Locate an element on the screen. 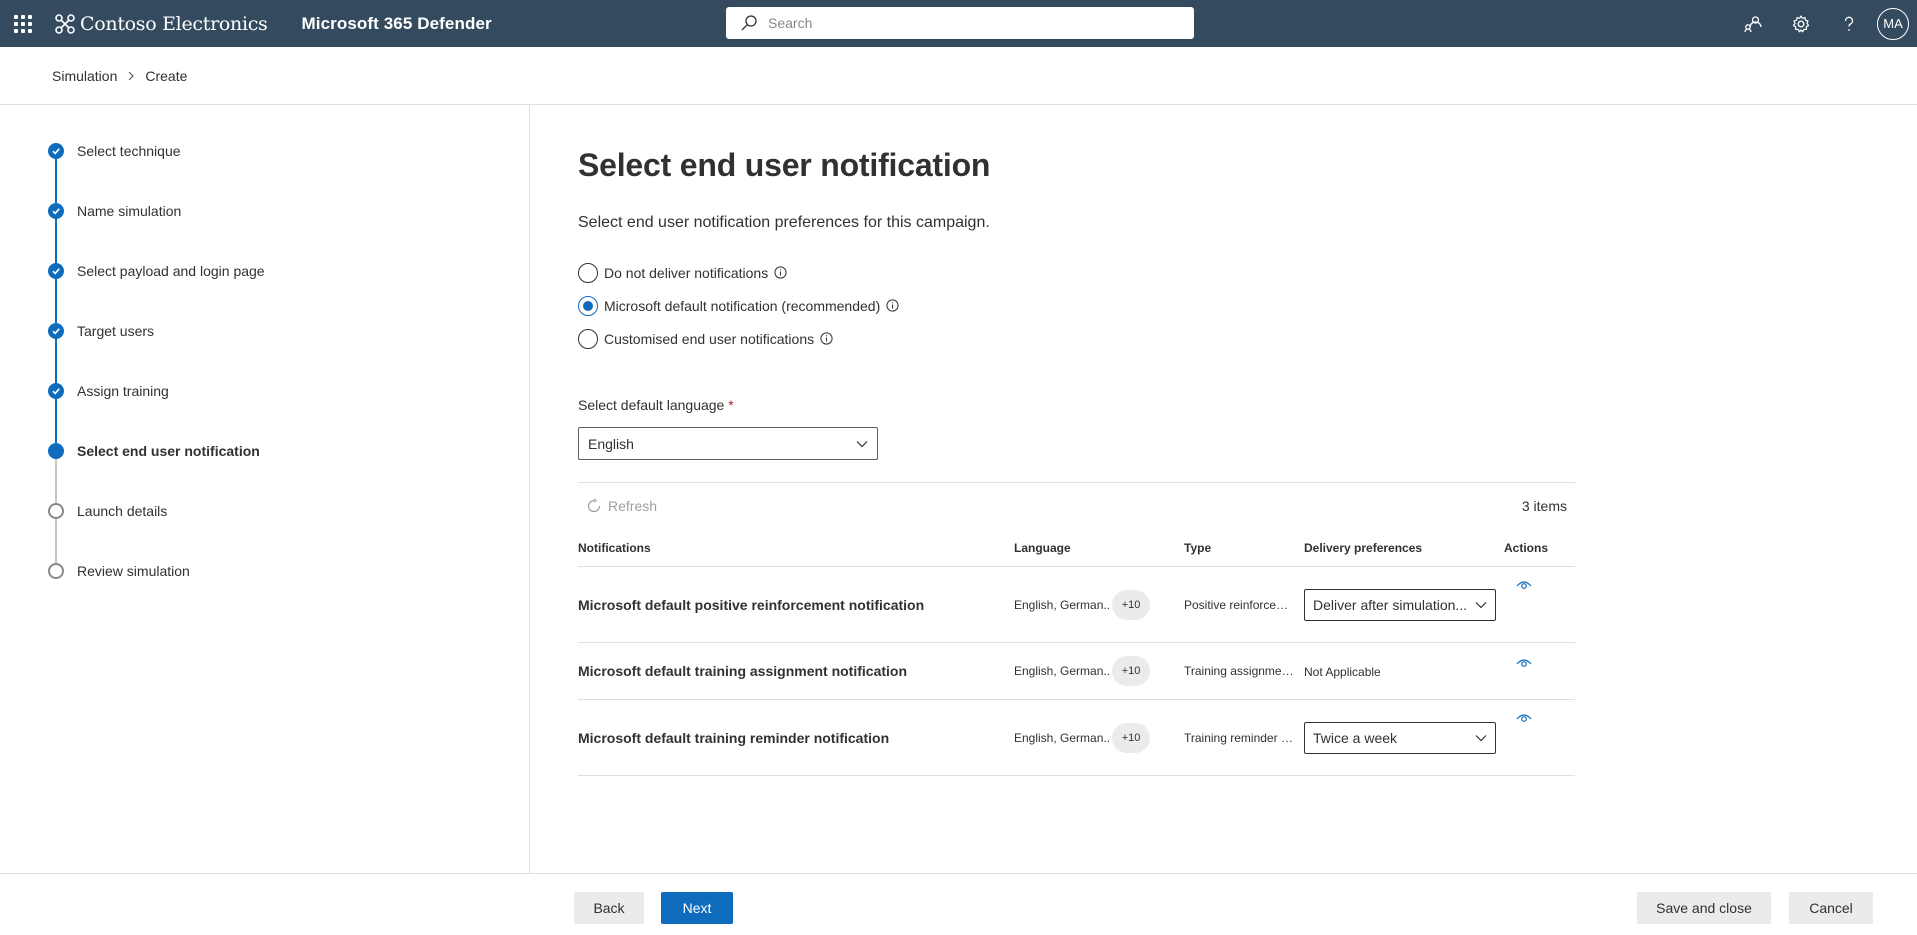  step-label: Select payload and login page is located at coordinates (171, 271).